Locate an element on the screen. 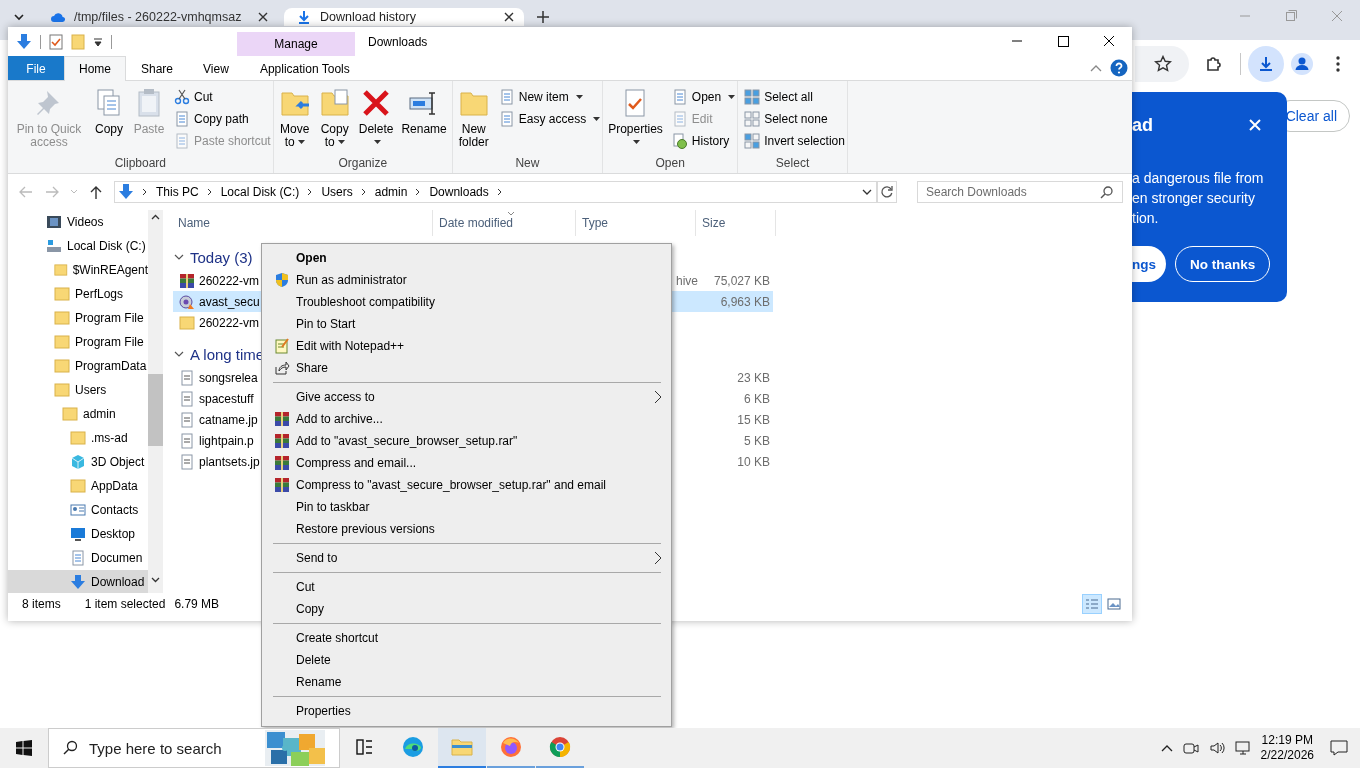 Image resolution: width=1360 pixels, height=768 pixels. file-size: 6,963 KB is located at coordinates (745, 301).